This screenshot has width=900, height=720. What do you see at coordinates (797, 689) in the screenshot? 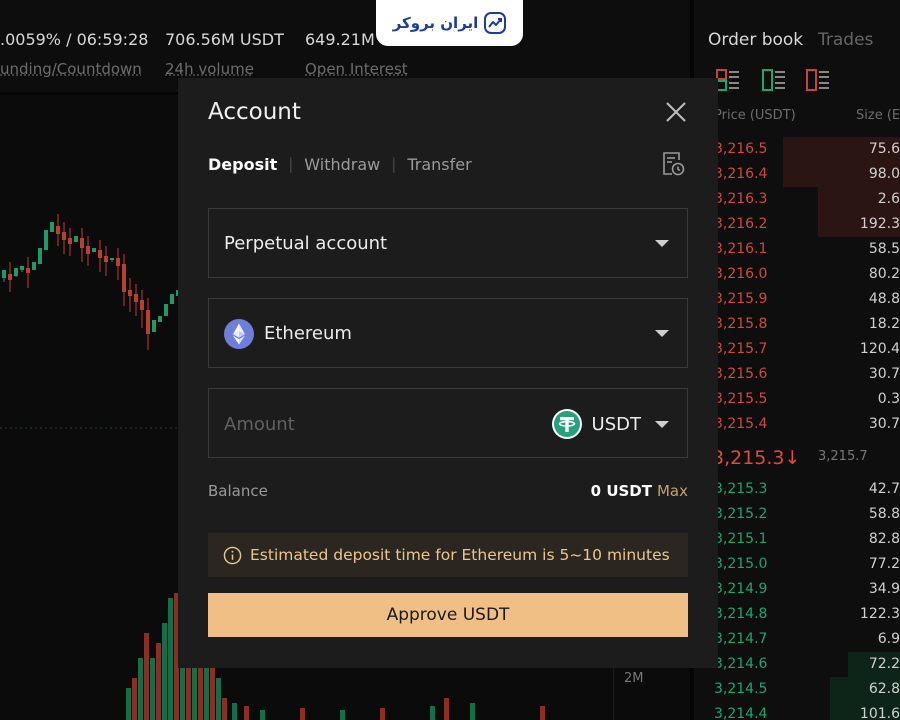
I see `bid-row: 3,214.5 62.8` at bounding box center [797, 689].